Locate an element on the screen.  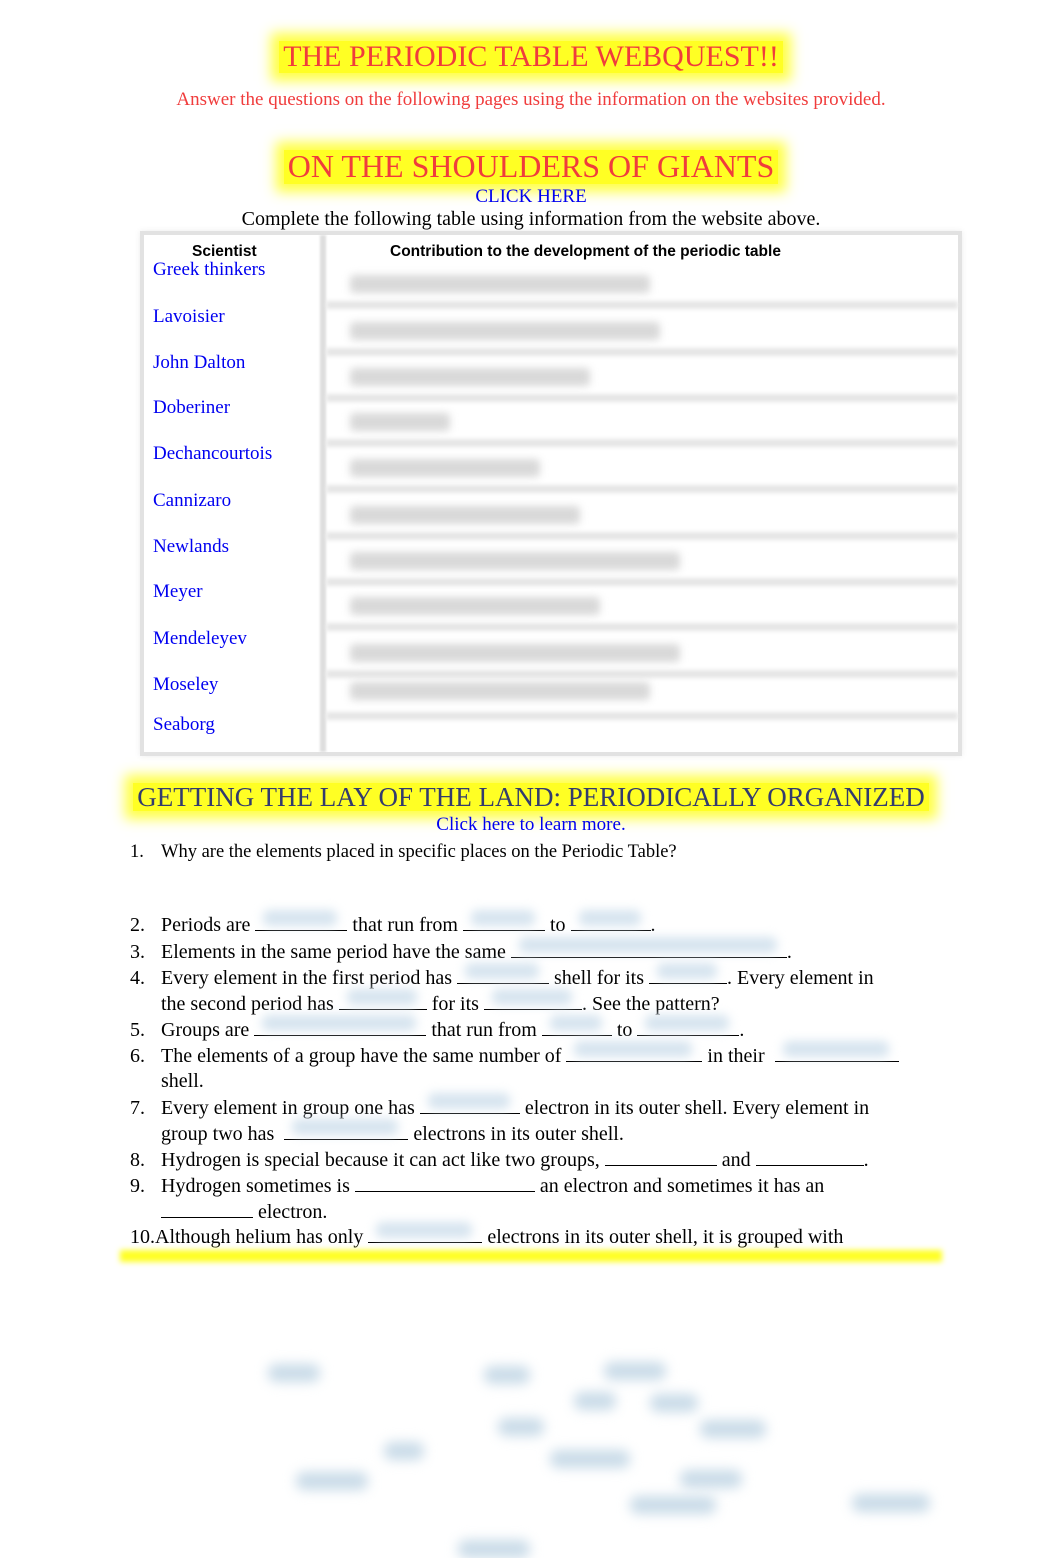
table-row: John Dalton is located at coordinates (551, 377).